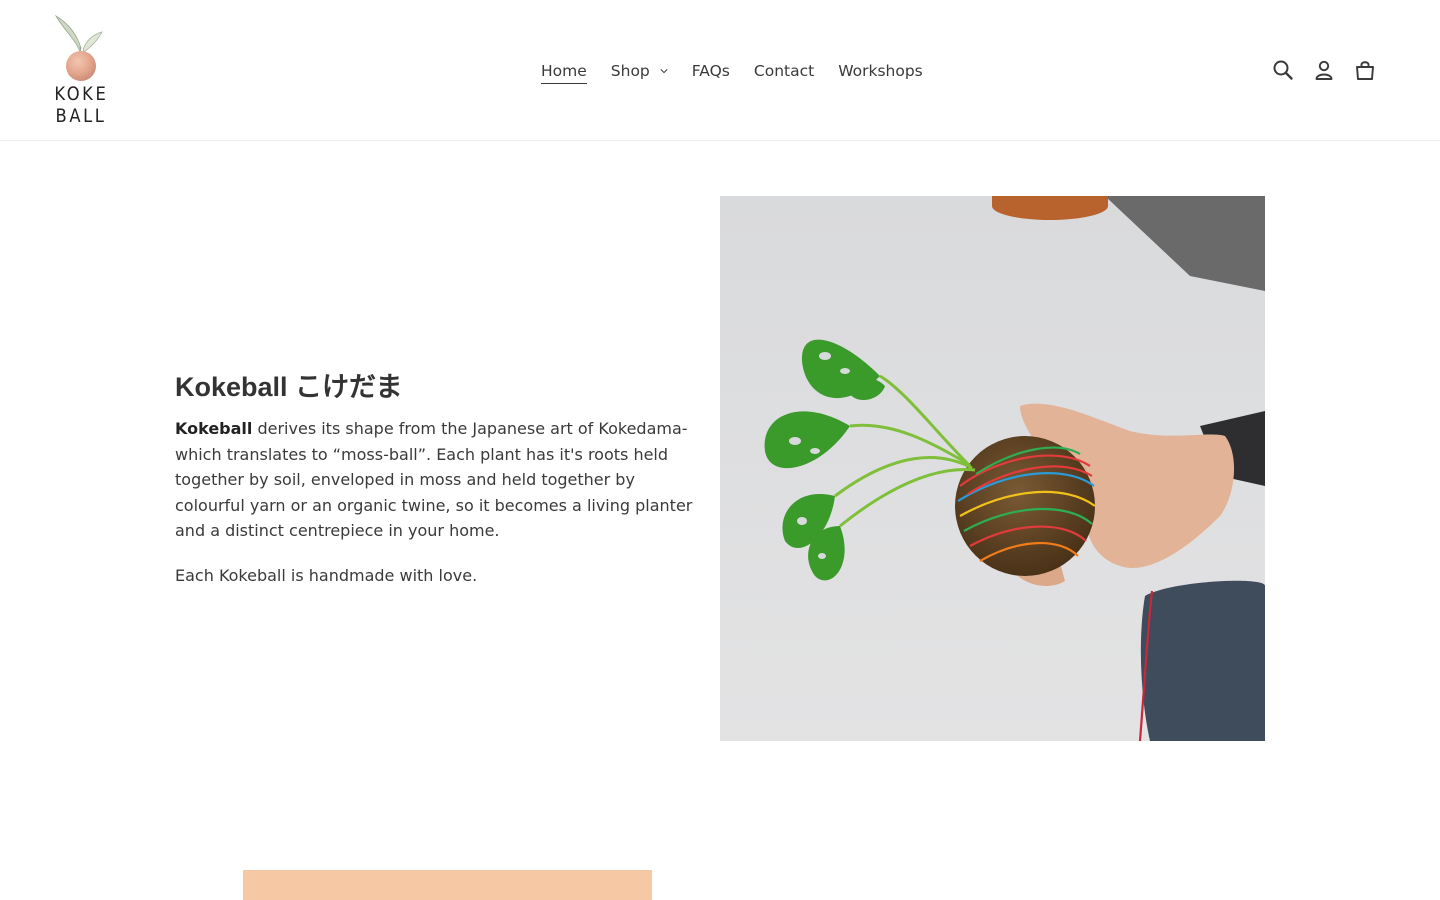 This screenshot has height=900, width=1440. Describe the element at coordinates (214, 428) in the screenshot. I see `hero-bold-brand: Kokeball` at that location.